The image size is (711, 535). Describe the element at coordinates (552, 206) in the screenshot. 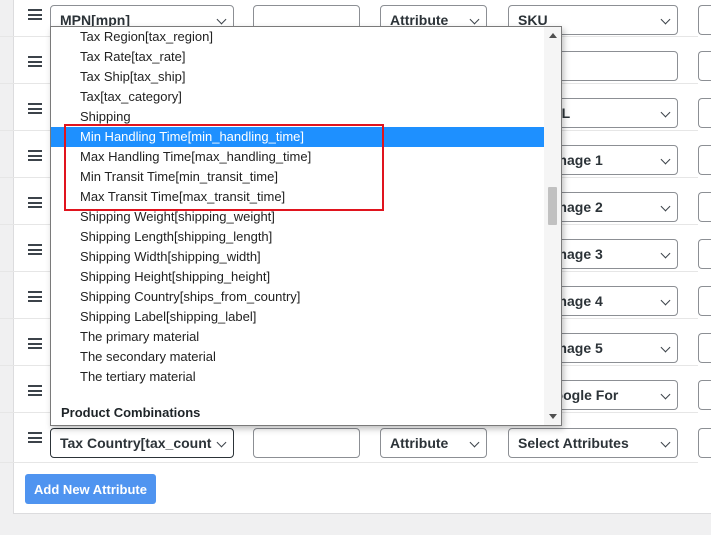

I see `scrollbar-thumb` at that location.